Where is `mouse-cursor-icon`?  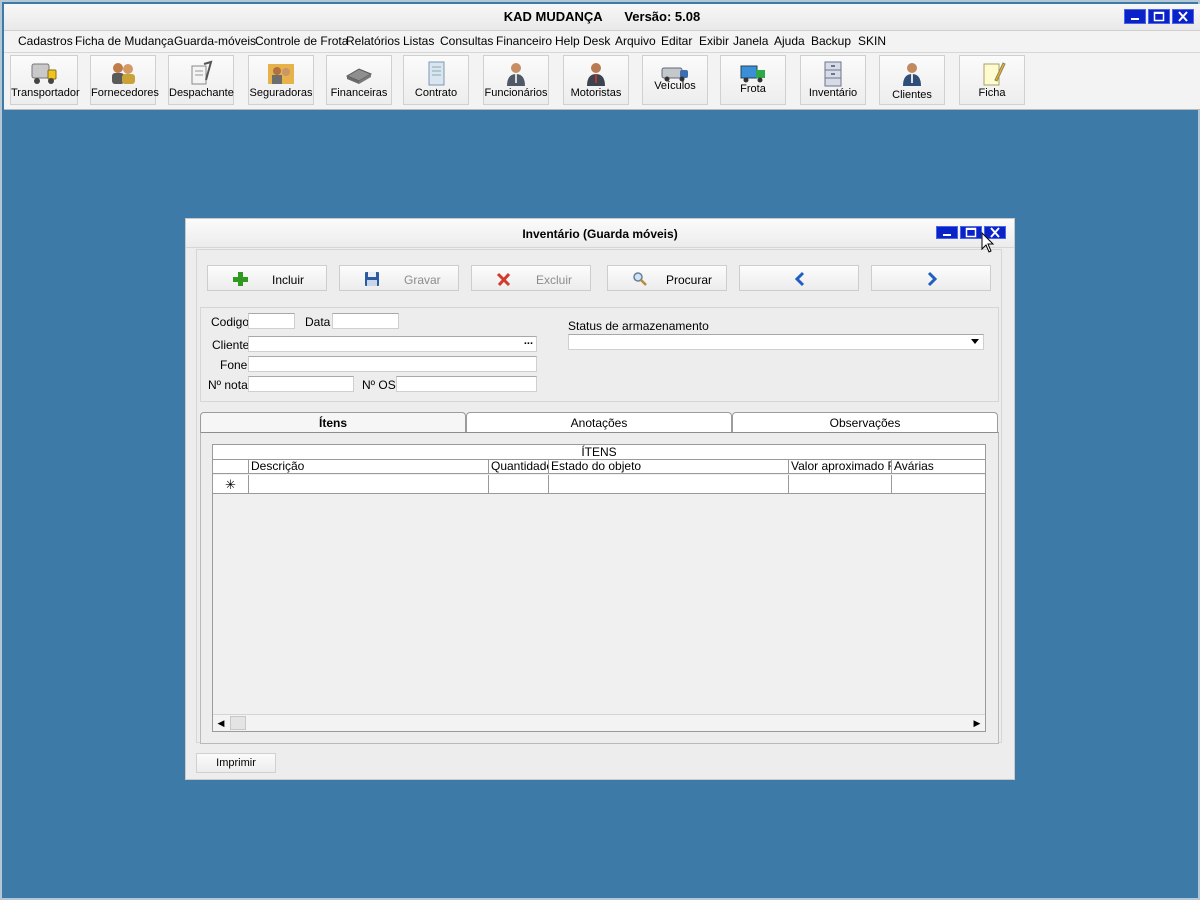
mouse-cursor-icon is located at coordinates (988, 242).